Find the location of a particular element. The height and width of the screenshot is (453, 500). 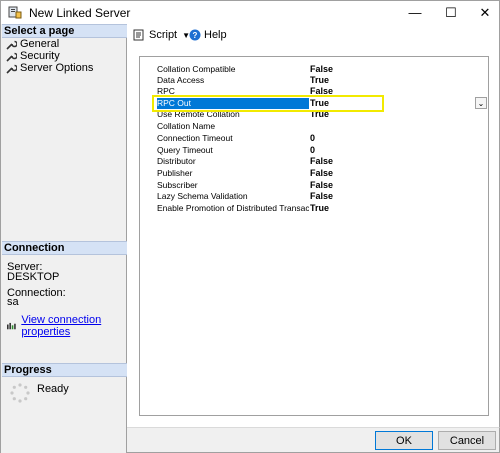

page-item-label: General is located at coordinates (40, 44).